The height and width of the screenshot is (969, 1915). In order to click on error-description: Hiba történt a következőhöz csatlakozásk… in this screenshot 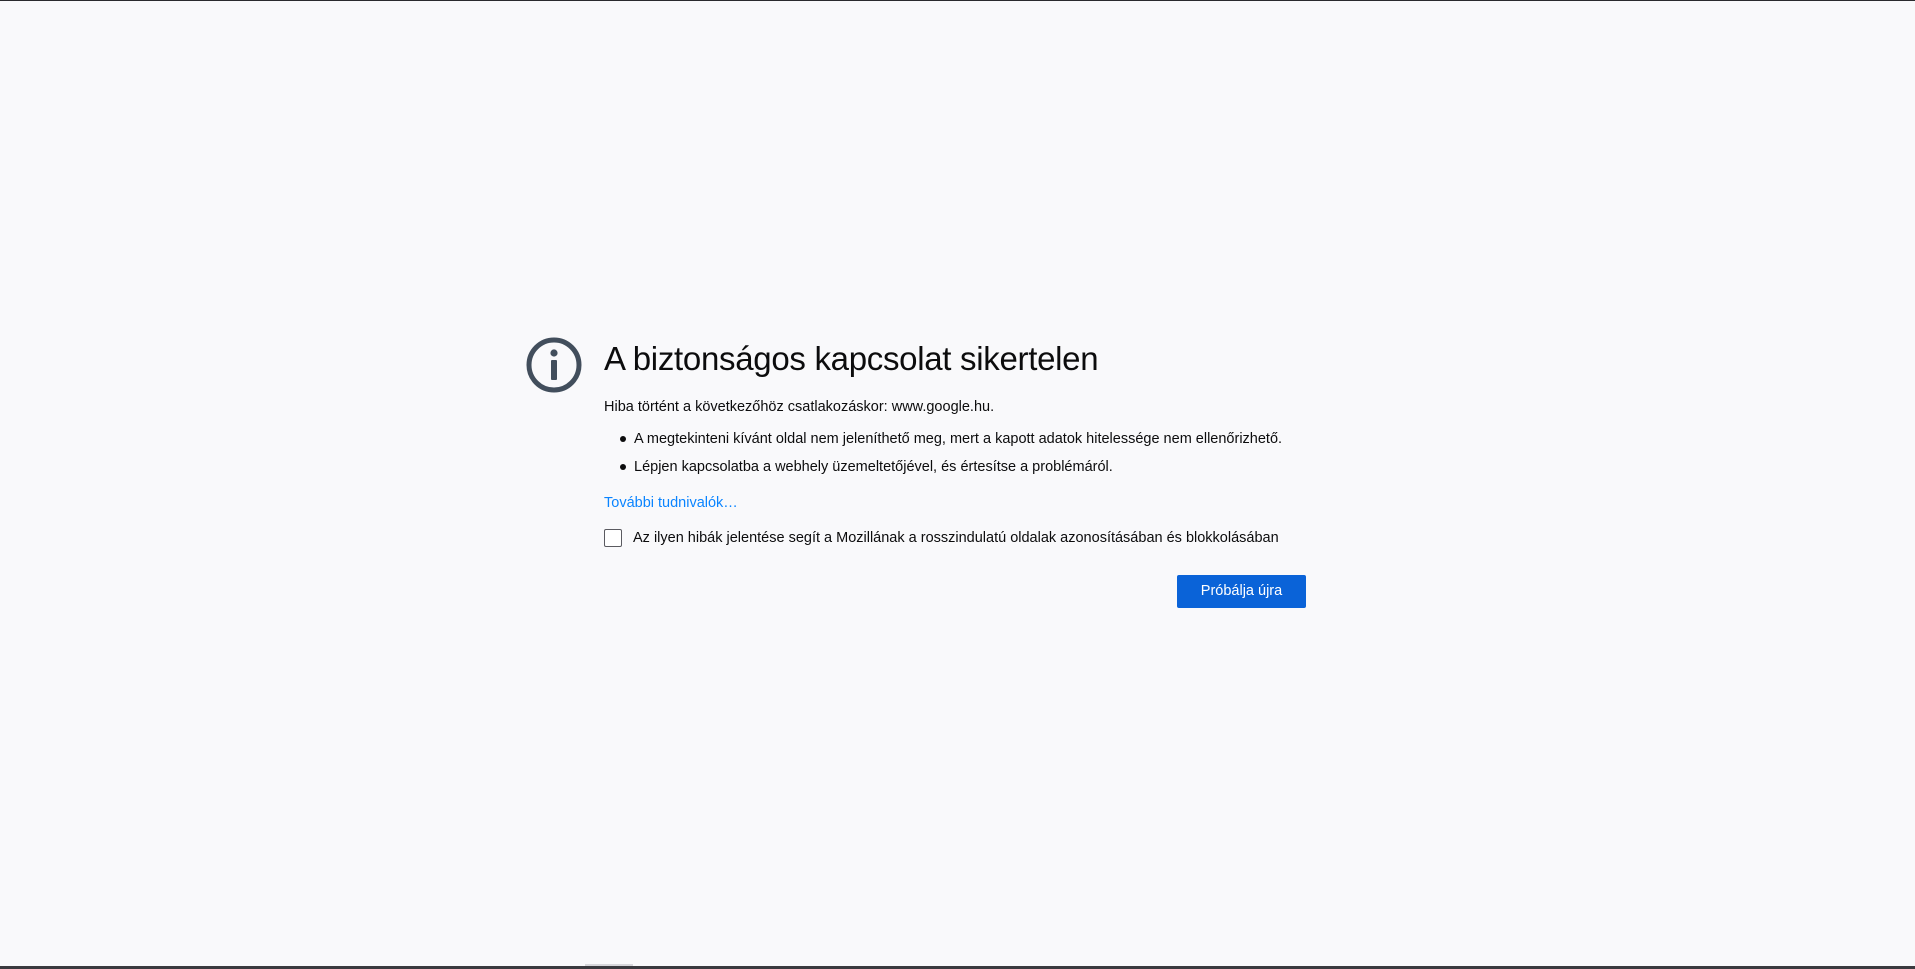, I will do `click(799, 407)`.